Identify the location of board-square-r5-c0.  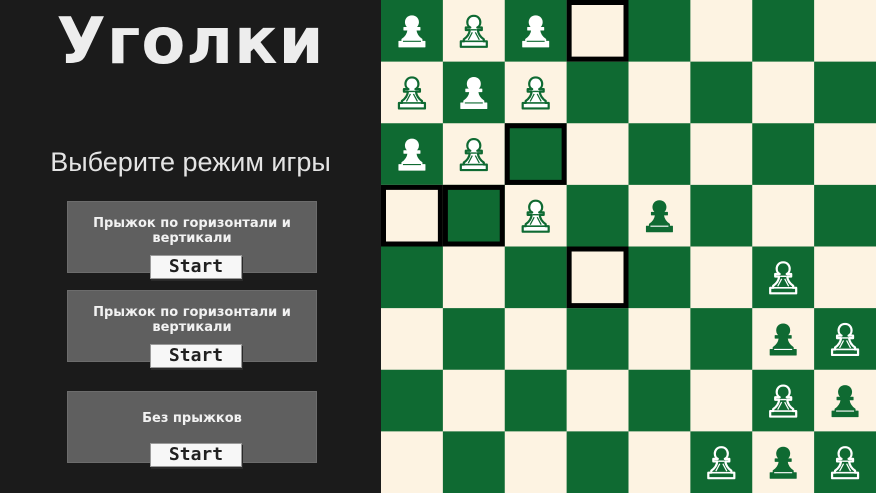
(412, 339).